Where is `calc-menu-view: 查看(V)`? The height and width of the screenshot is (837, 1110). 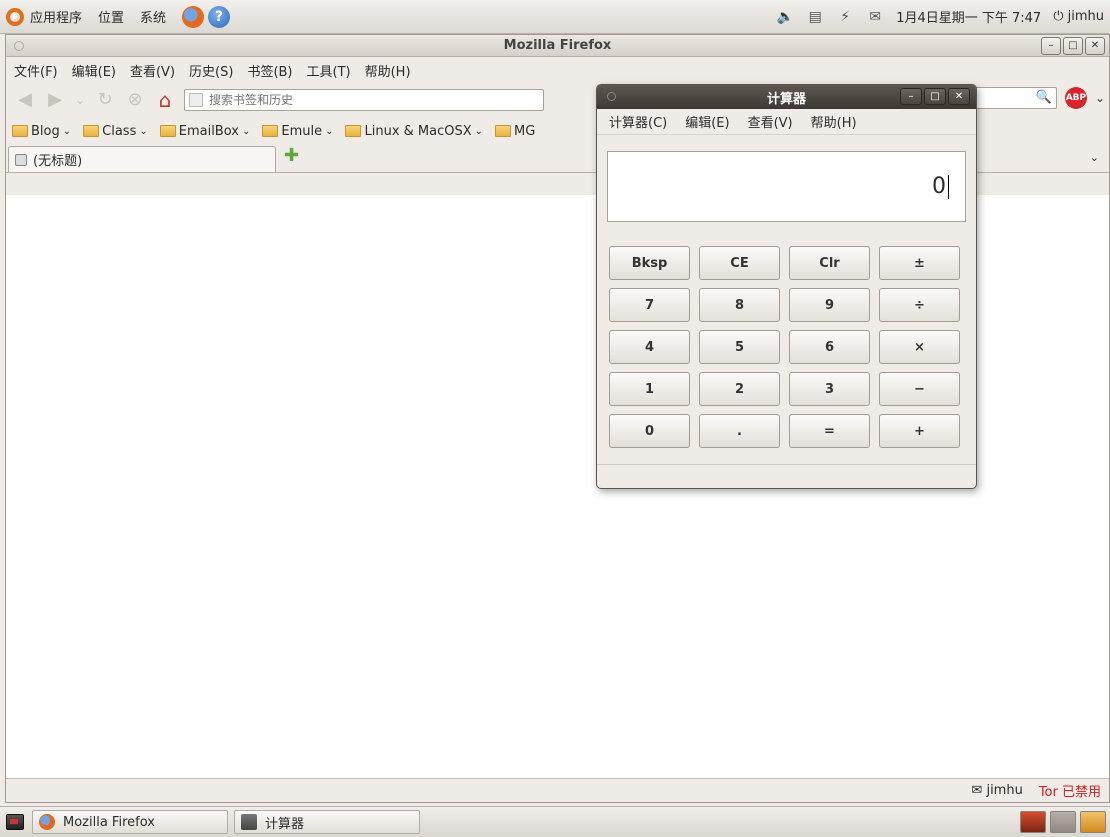 calc-menu-view: 查看(V) is located at coordinates (770, 121).